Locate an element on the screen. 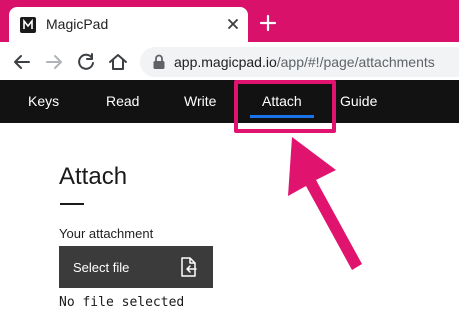 Image resolution: width=459 pixels, height=323 pixels. nav-item-attach: Attach is located at coordinates (282, 101).